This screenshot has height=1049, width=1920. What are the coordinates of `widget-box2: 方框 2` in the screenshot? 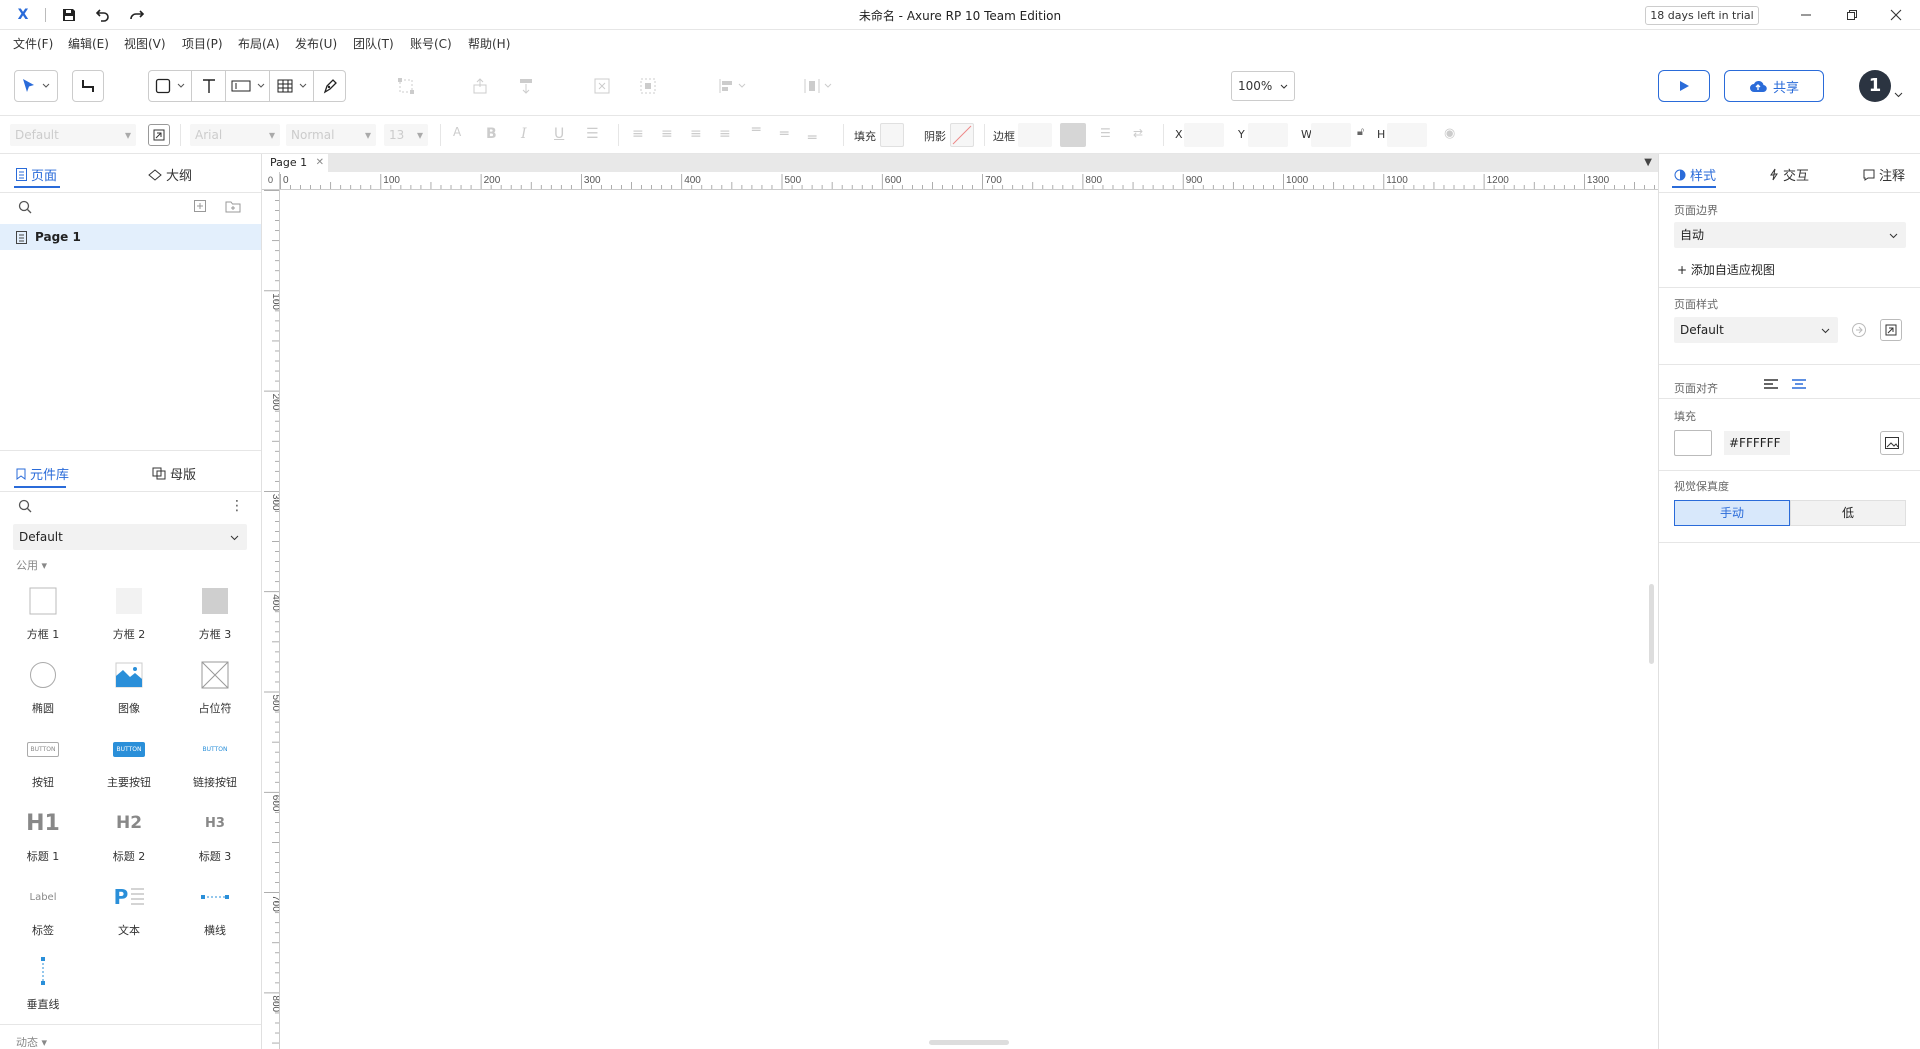 It's located at (129, 615).